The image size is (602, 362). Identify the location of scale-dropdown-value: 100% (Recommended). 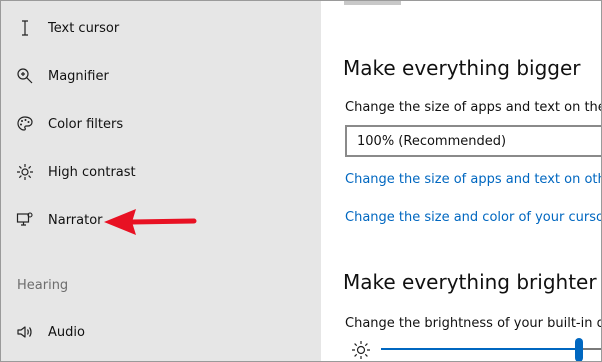
(432, 141).